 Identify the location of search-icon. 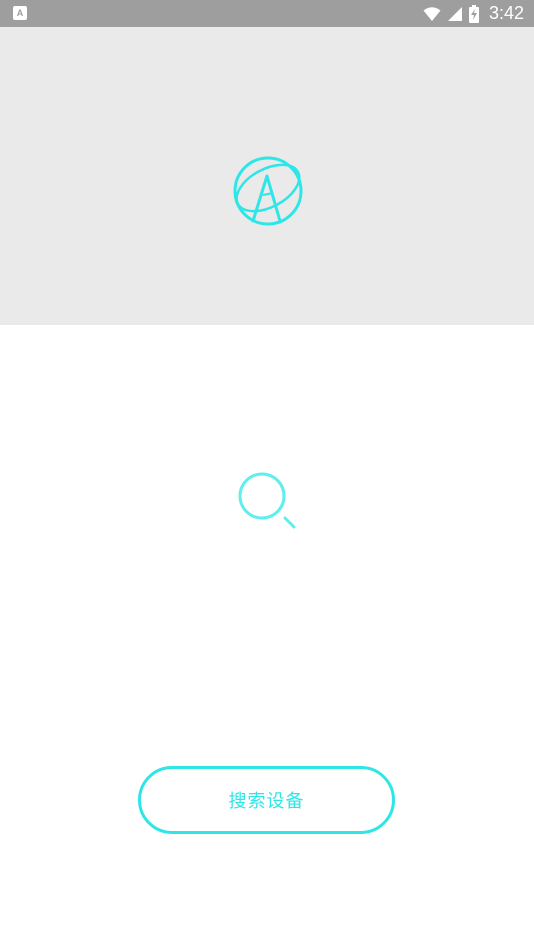
(267, 500).